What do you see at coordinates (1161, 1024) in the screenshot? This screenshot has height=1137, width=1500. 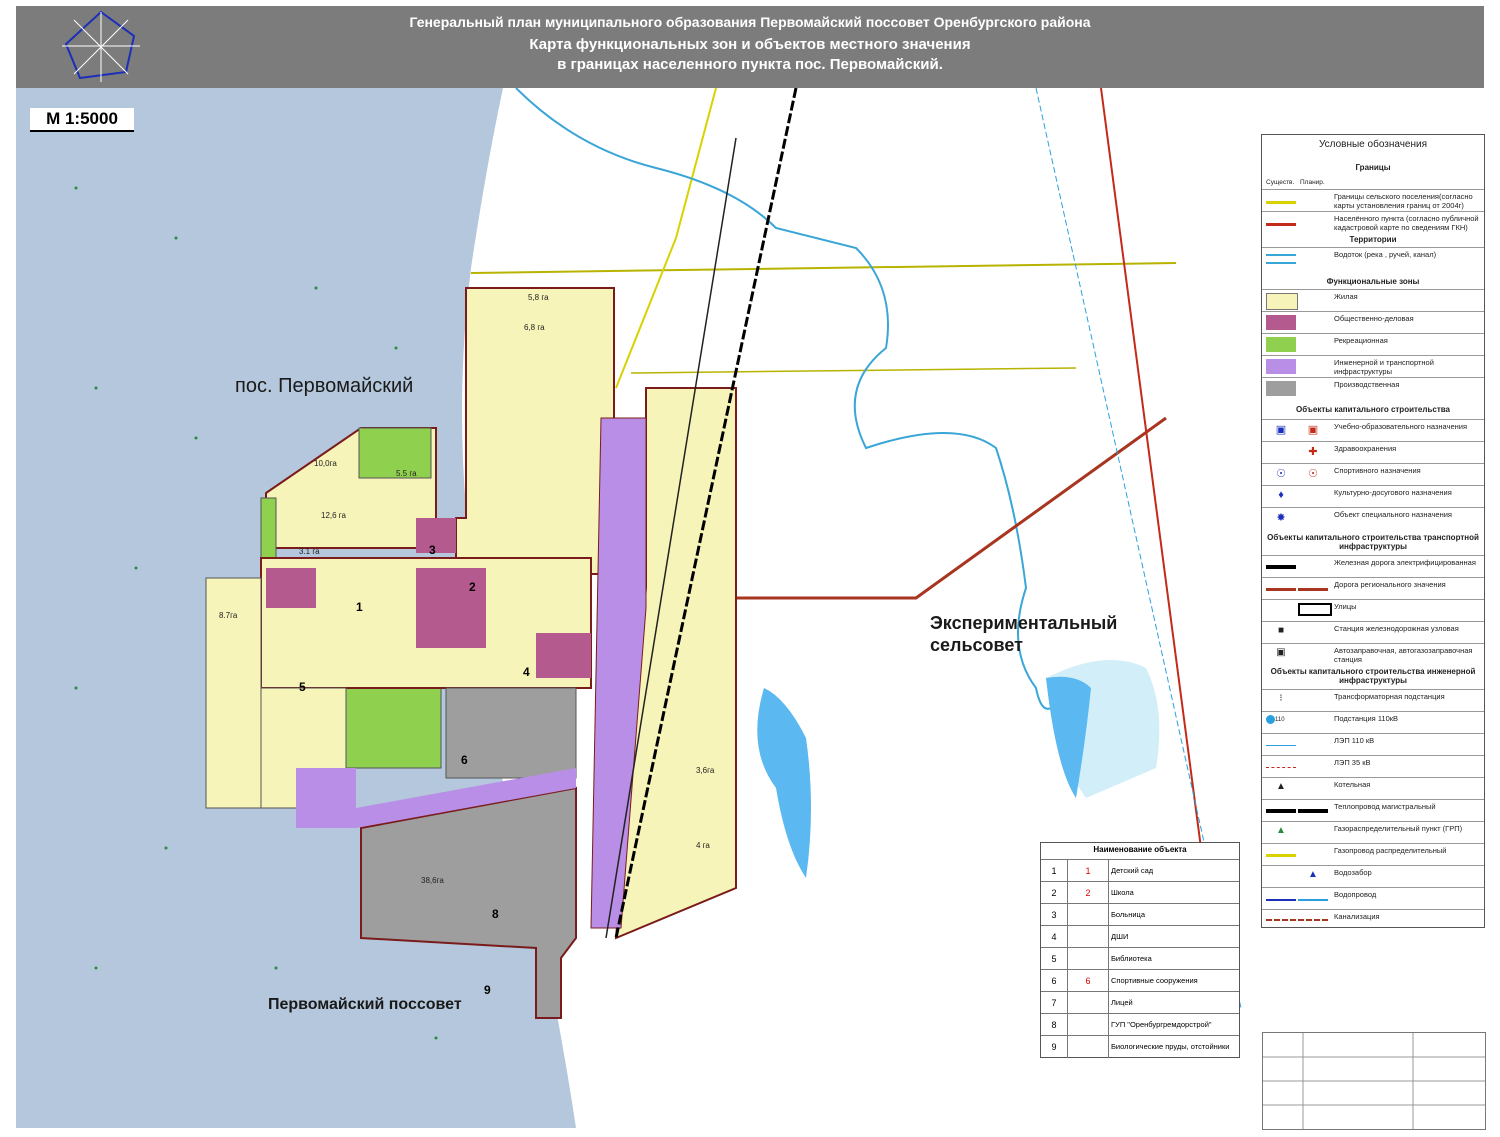 I see `row-object-name: ГУП "Оренбургремдорстрой"` at bounding box center [1161, 1024].